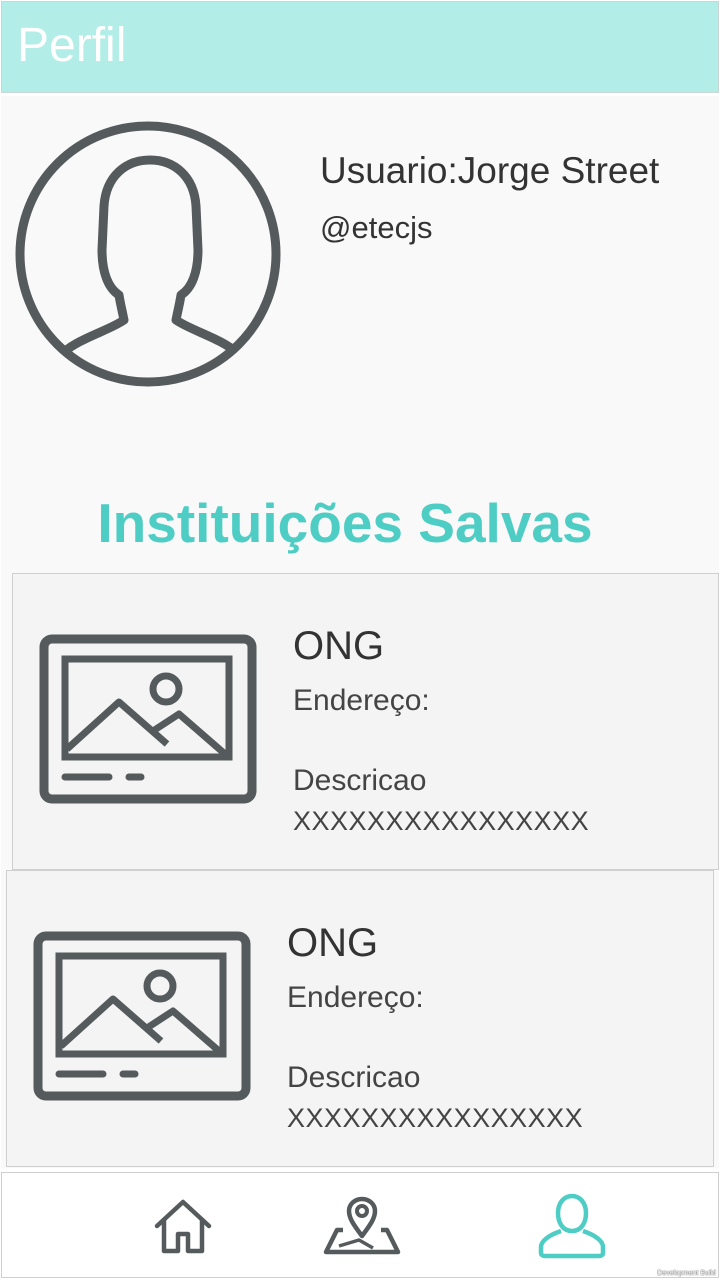 The height and width of the screenshot is (1280, 720). What do you see at coordinates (686, 1273) in the screenshot?
I see `development-build-watermark: Development Build` at bounding box center [686, 1273].